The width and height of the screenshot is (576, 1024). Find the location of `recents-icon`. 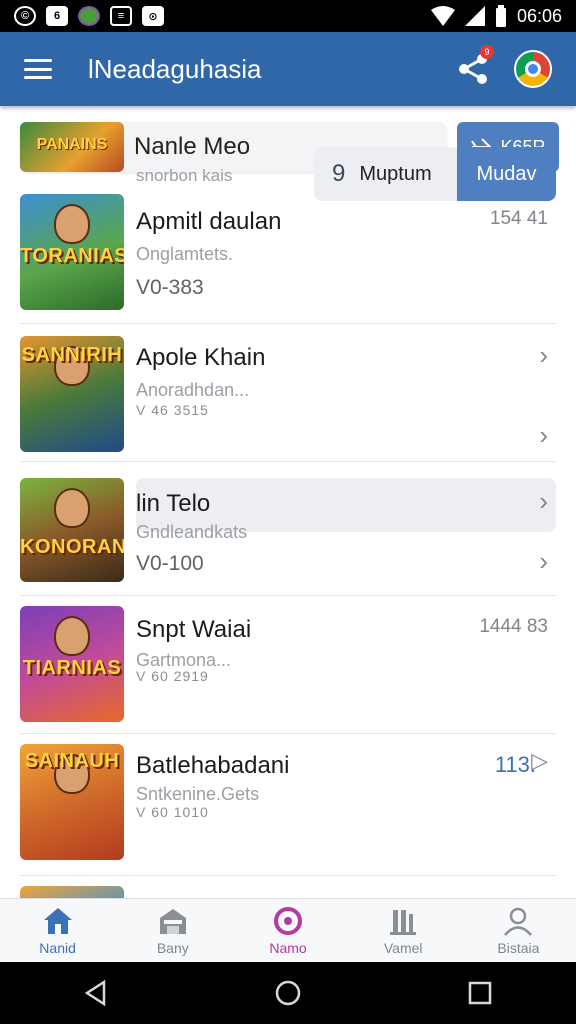

recents-icon is located at coordinates (480, 993).